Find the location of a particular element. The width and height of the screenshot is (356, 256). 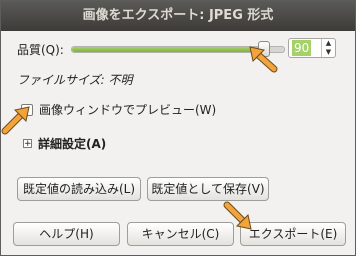

spin-down-icon: ▼ is located at coordinates (328, 52).